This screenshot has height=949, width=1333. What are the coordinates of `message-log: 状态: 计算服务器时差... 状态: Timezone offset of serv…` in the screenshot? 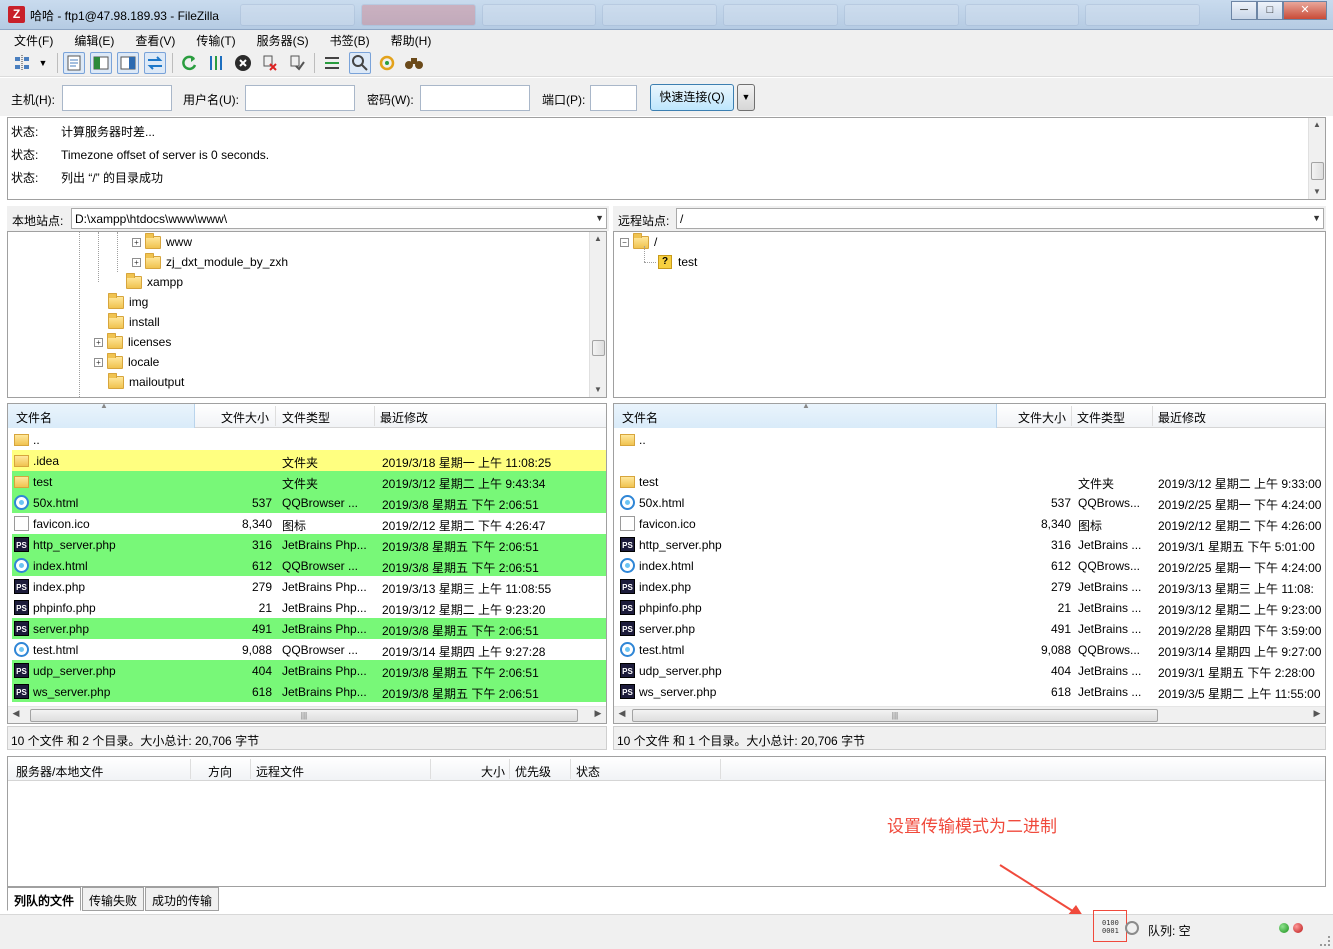 It's located at (666, 158).